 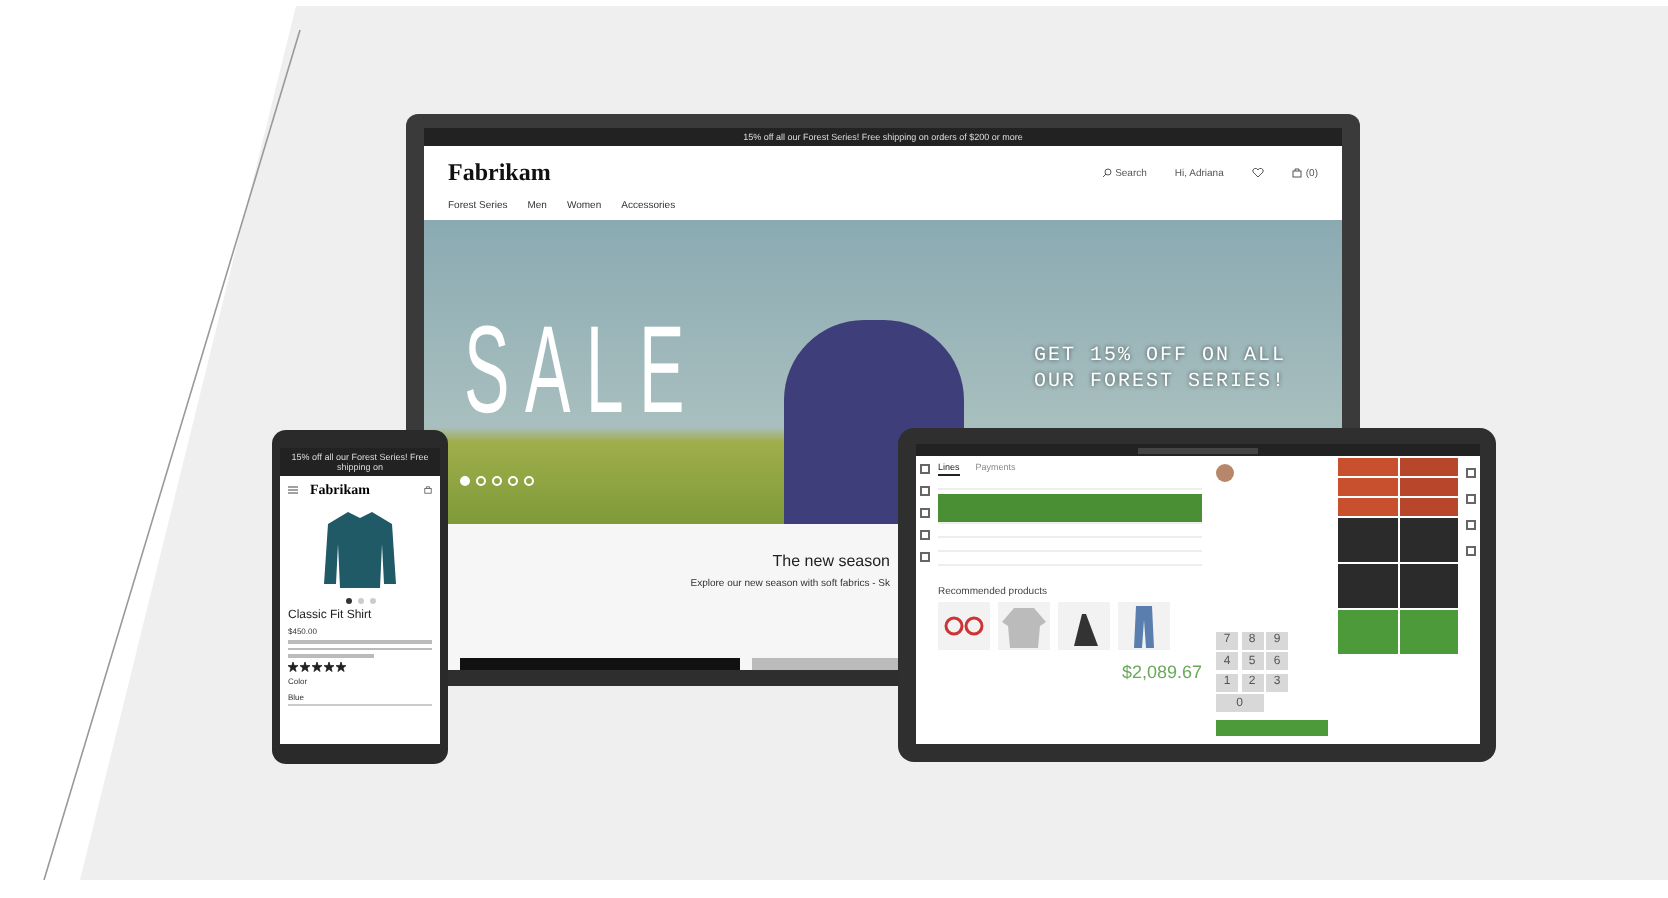 What do you see at coordinates (831, 561) in the screenshot?
I see `section-heading: The new season` at bounding box center [831, 561].